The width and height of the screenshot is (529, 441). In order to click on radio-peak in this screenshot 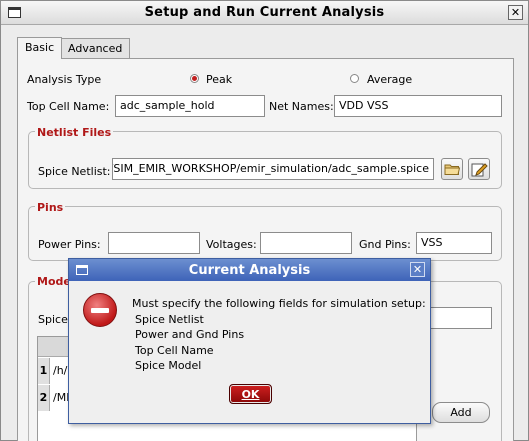, I will do `click(194, 78)`.